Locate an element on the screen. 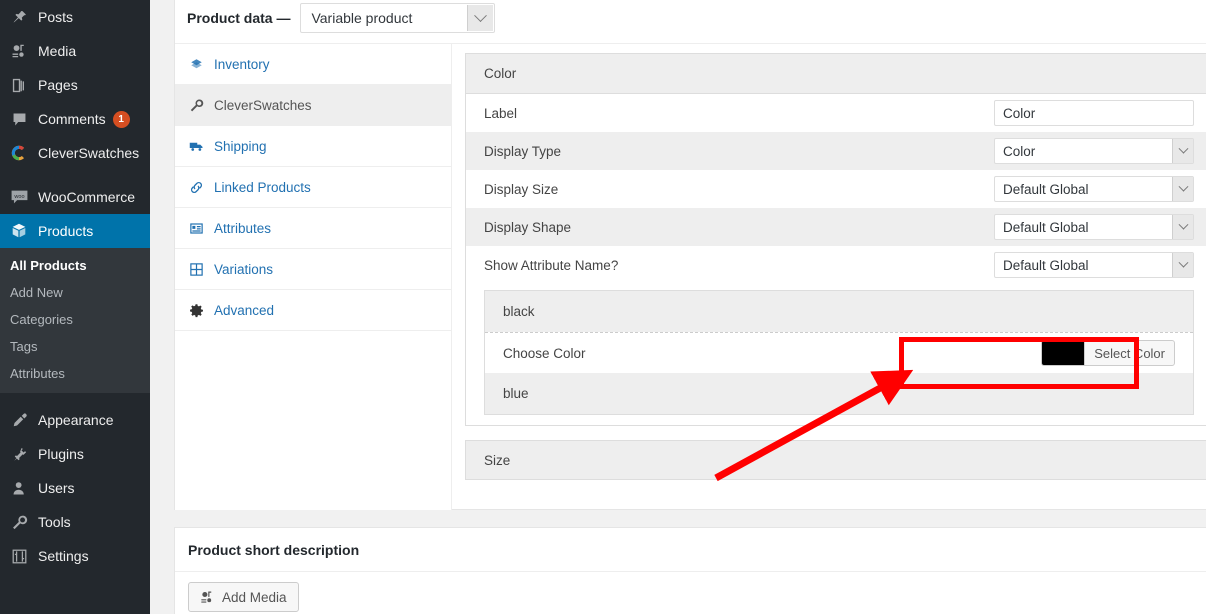 This screenshot has width=1206, height=614. sidebar-item-label: CleverSwatches is located at coordinates (89, 153).